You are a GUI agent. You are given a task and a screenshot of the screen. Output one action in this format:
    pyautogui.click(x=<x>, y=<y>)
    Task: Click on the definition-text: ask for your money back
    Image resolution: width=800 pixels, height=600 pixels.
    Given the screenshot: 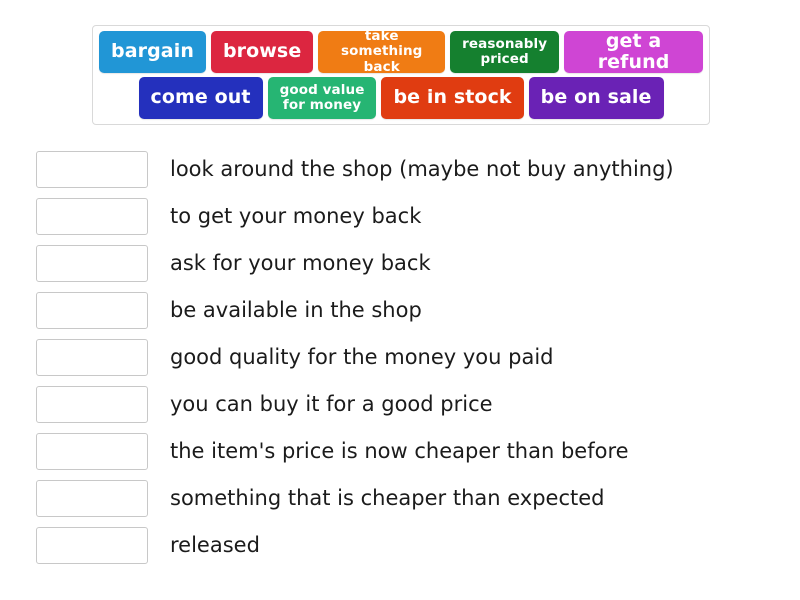 What is the action you would take?
    pyautogui.click(x=300, y=262)
    